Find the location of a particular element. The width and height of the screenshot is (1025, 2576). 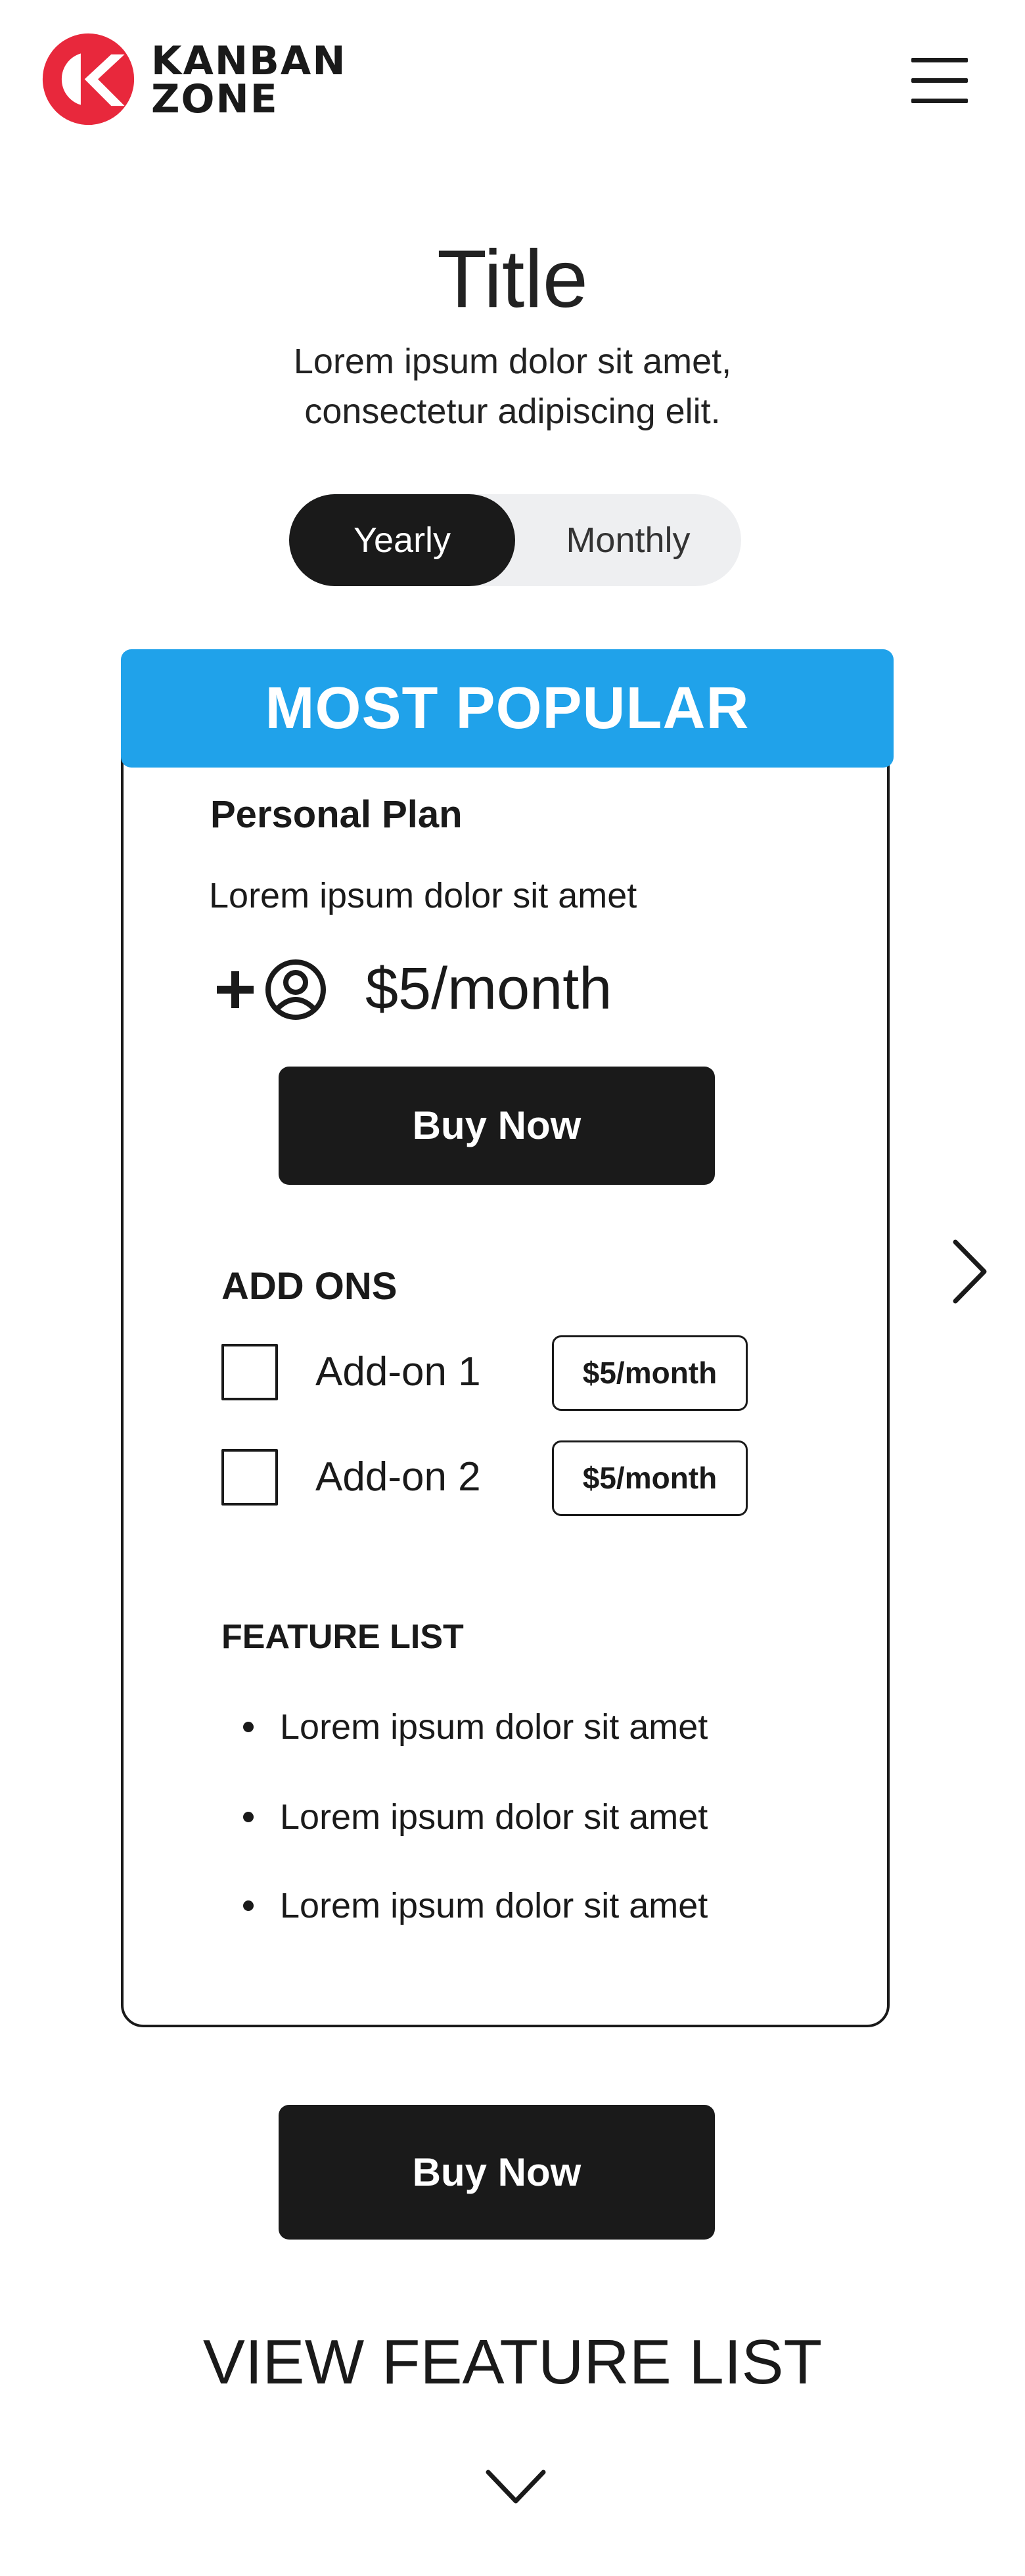

most-popular-badge: MOST POPULAR is located at coordinates (507, 708).